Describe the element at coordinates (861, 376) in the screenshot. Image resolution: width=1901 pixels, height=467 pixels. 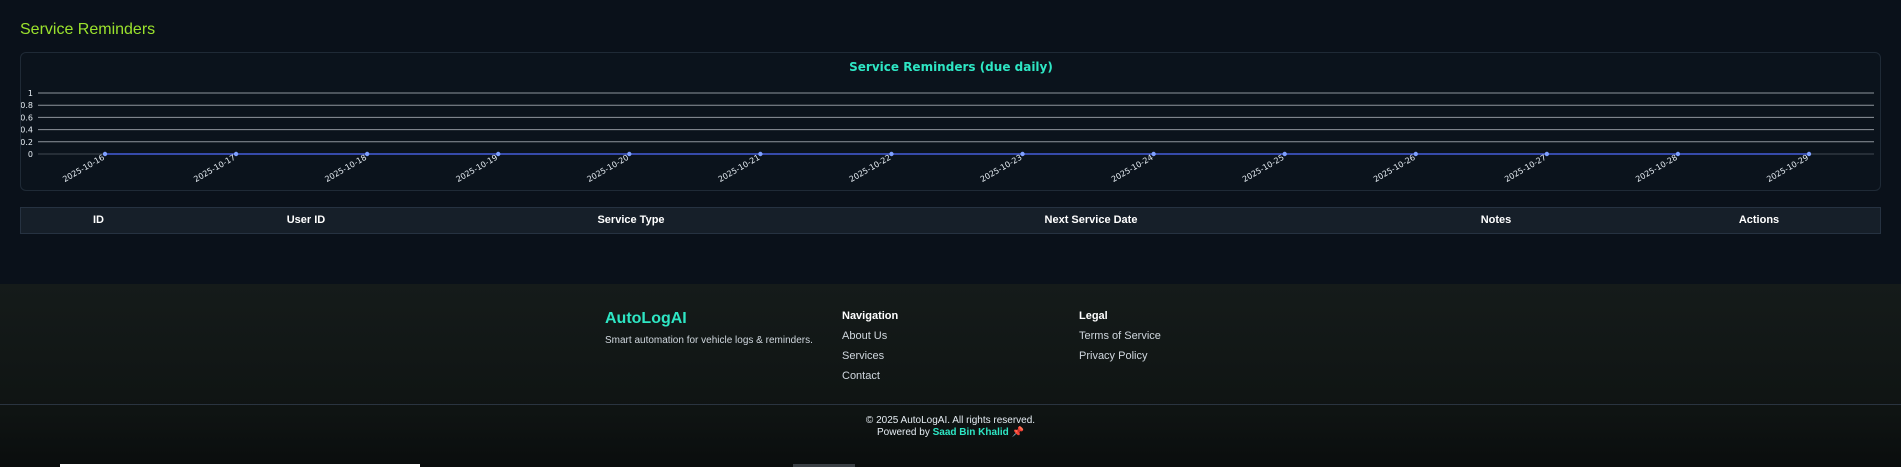
I see `footer-link-contact: Contact` at that location.